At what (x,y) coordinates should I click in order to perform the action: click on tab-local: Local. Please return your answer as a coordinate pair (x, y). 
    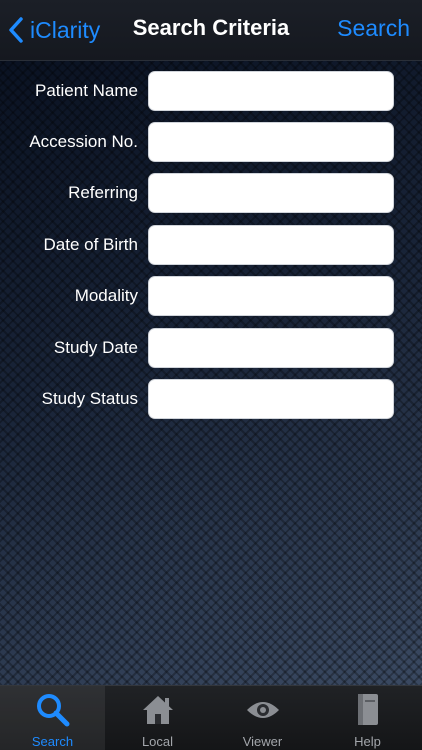
    Looking at the image, I should click on (157, 718).